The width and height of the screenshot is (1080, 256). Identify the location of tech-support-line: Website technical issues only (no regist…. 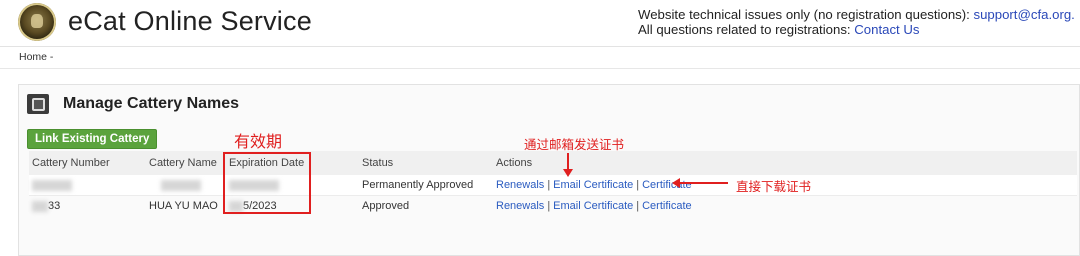
(856, 14).